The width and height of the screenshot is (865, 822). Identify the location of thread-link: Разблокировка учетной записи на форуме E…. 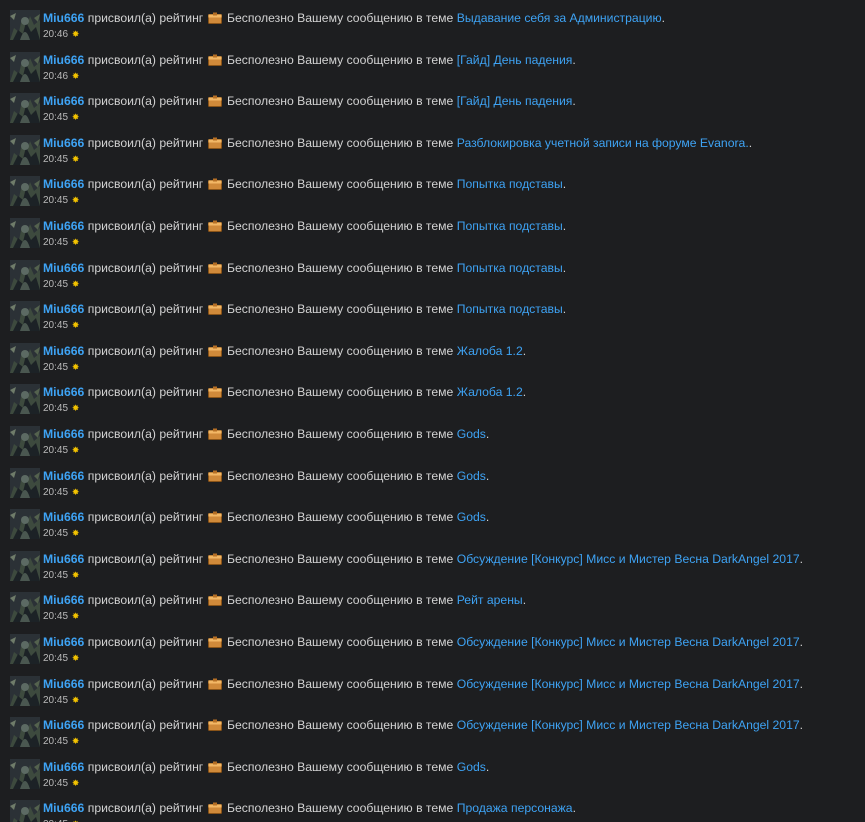
(603, 143).